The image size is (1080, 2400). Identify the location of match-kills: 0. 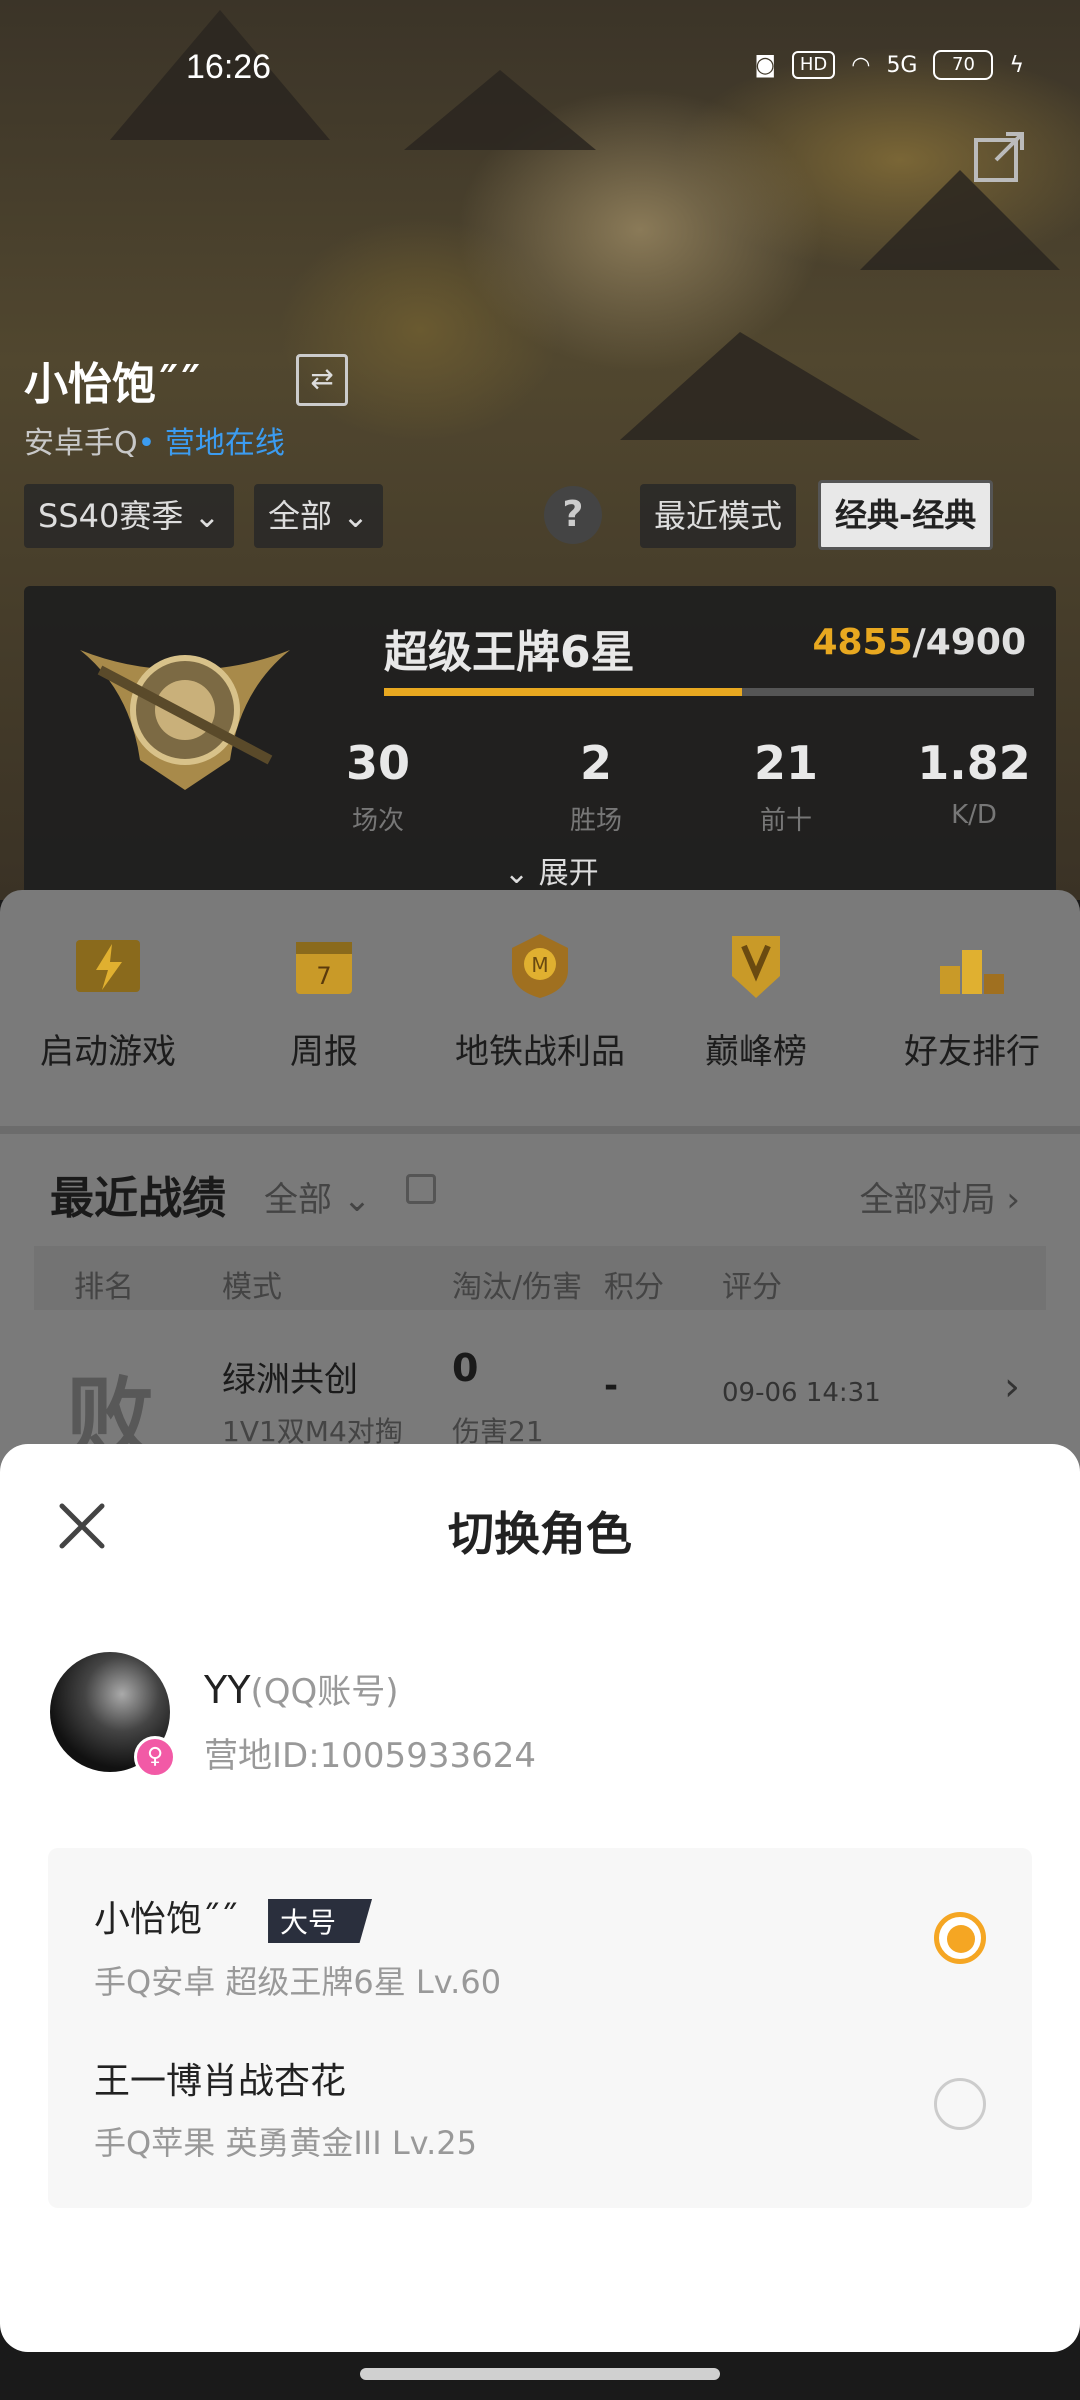
(465, 1368).